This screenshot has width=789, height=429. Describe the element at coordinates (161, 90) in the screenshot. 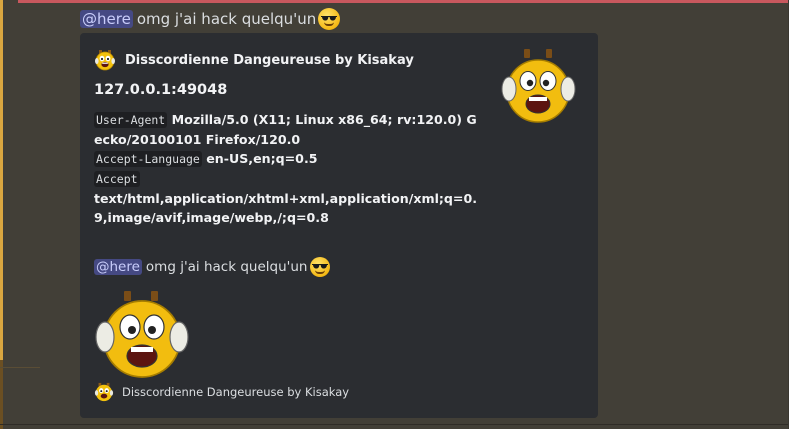

I see `embed-title: 127.0.0.1:49048` at that location.